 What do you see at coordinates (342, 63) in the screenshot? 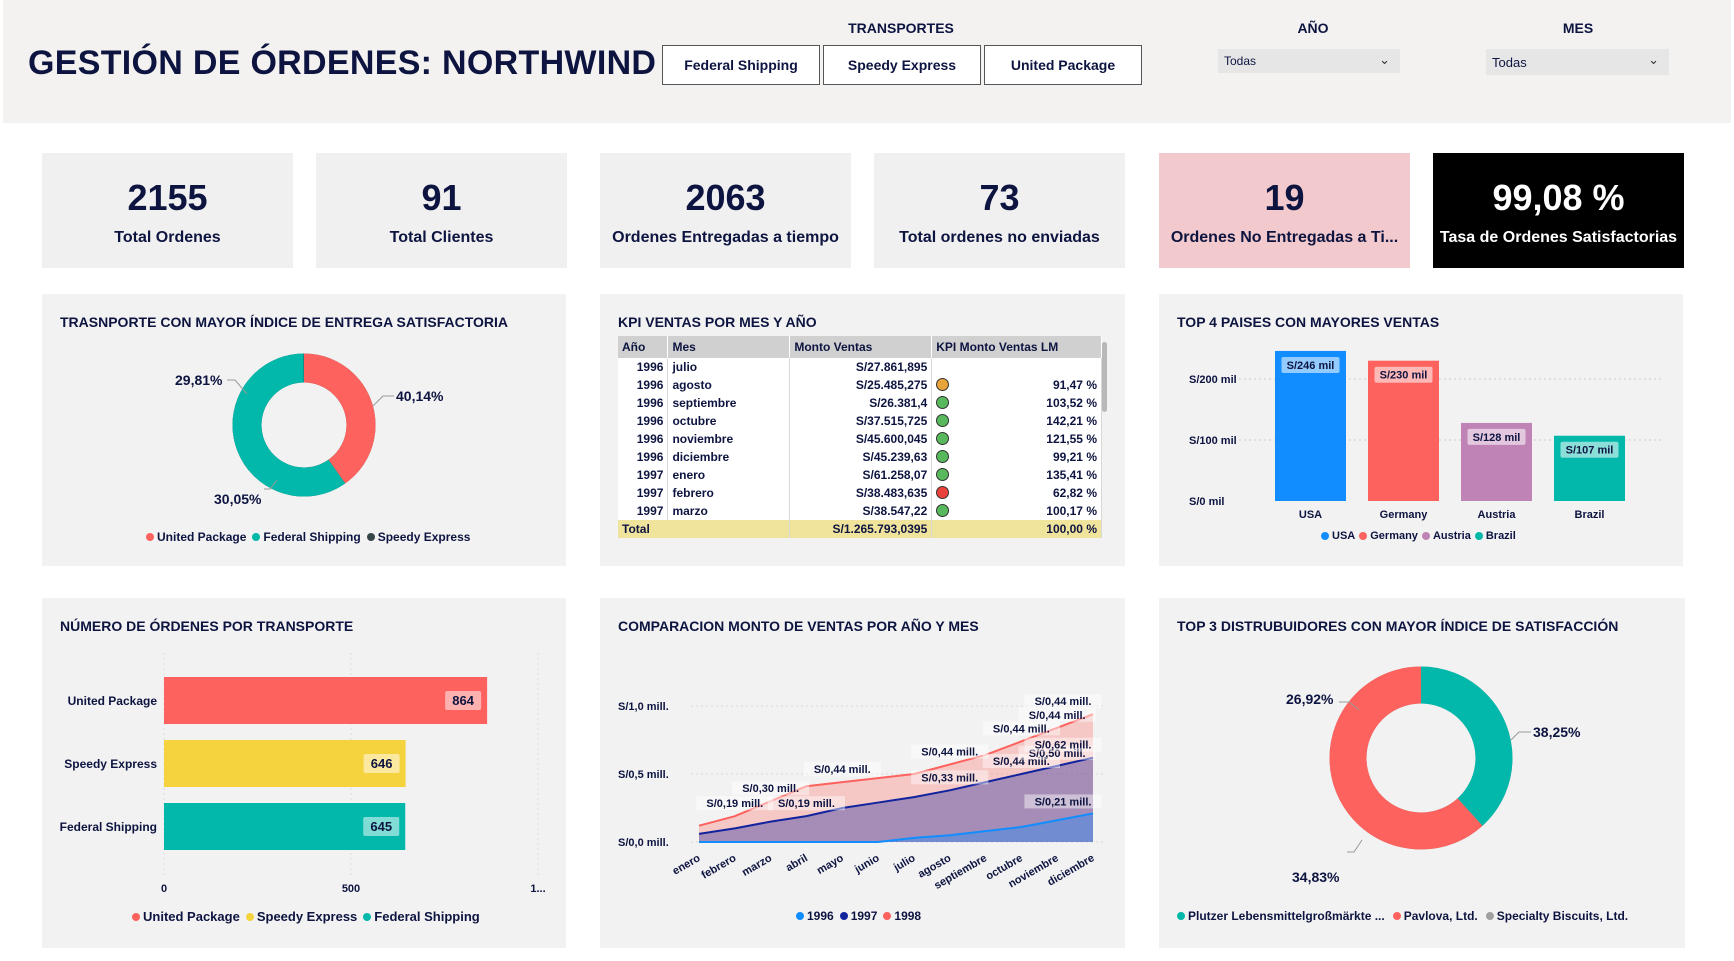
I see `page-title: GESTIÓN DE ÓRDENES: NORTHWIND` at bounding box center [342, 63].